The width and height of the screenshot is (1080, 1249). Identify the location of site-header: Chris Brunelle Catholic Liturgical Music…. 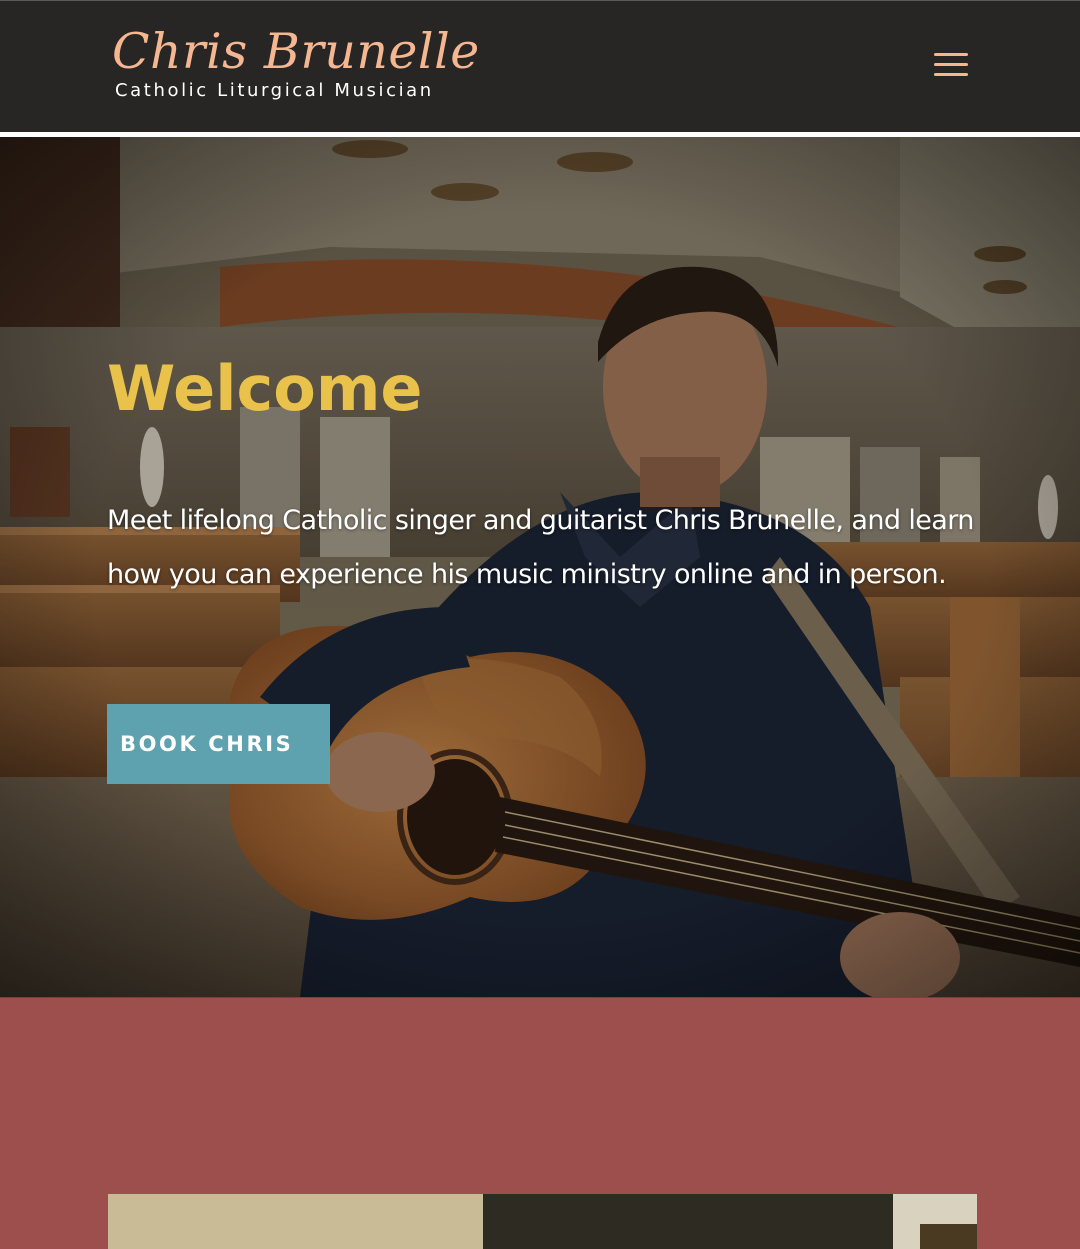
(540, 66).